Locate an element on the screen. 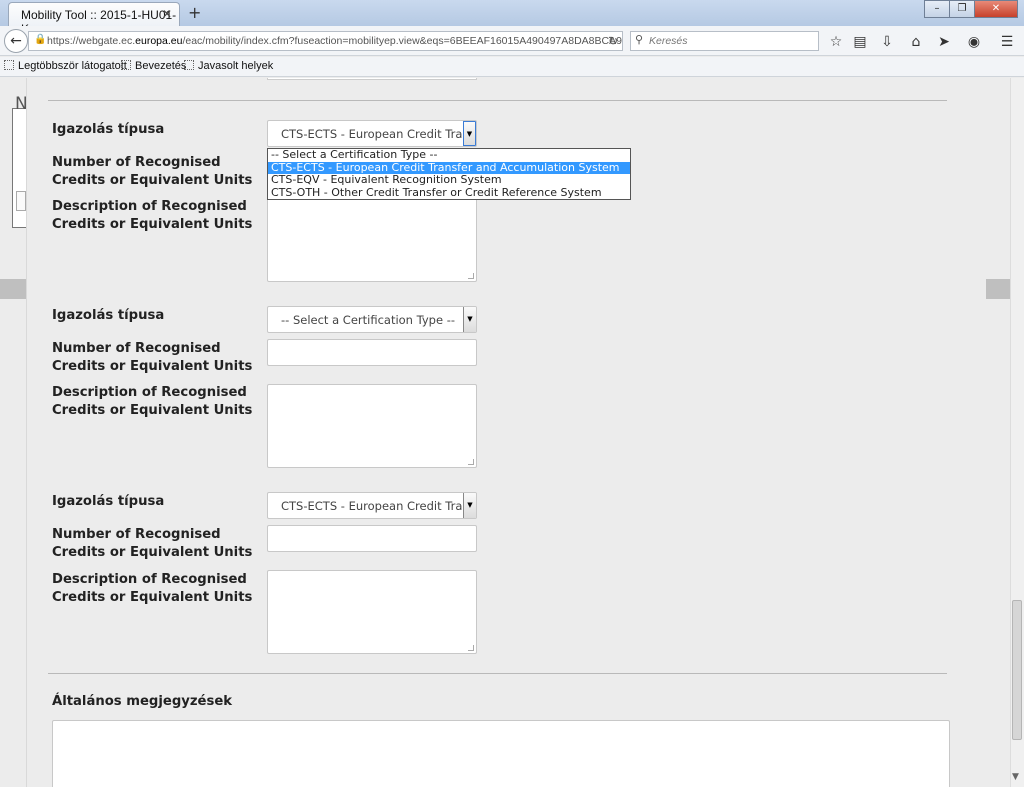 The width and height of the screenshot is (1024, 787). window-controls: – ❐ ✕ is located at coordinates (971, 9).